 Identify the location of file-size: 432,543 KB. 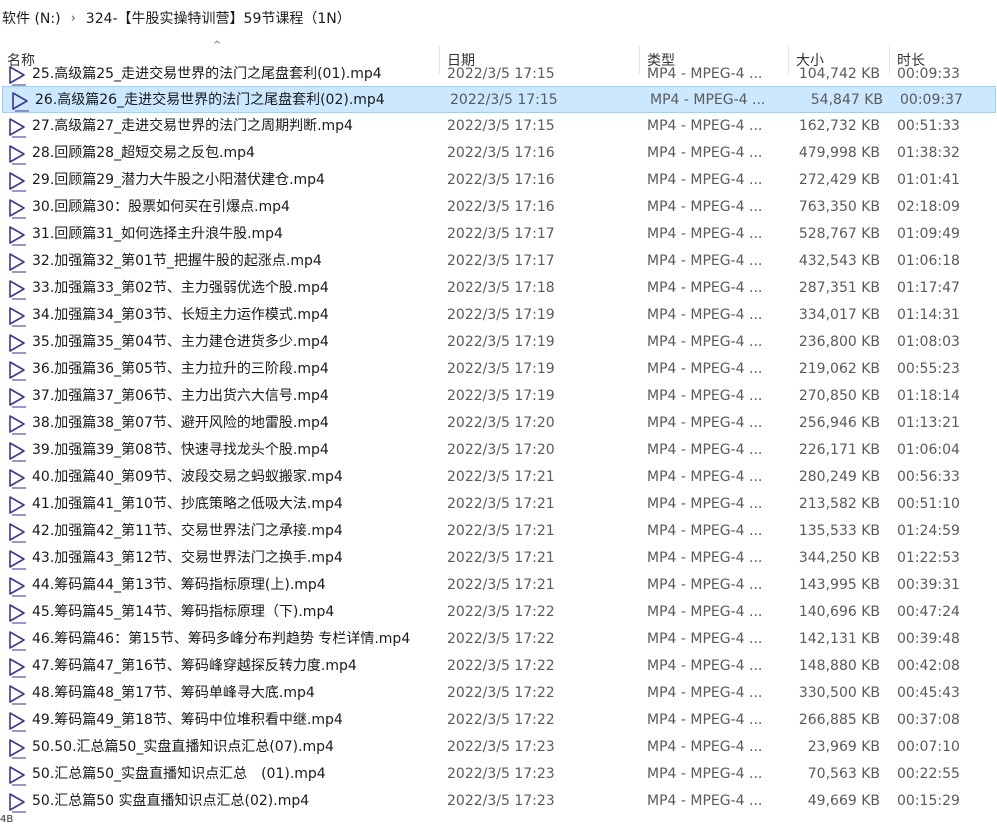
(839, 261).